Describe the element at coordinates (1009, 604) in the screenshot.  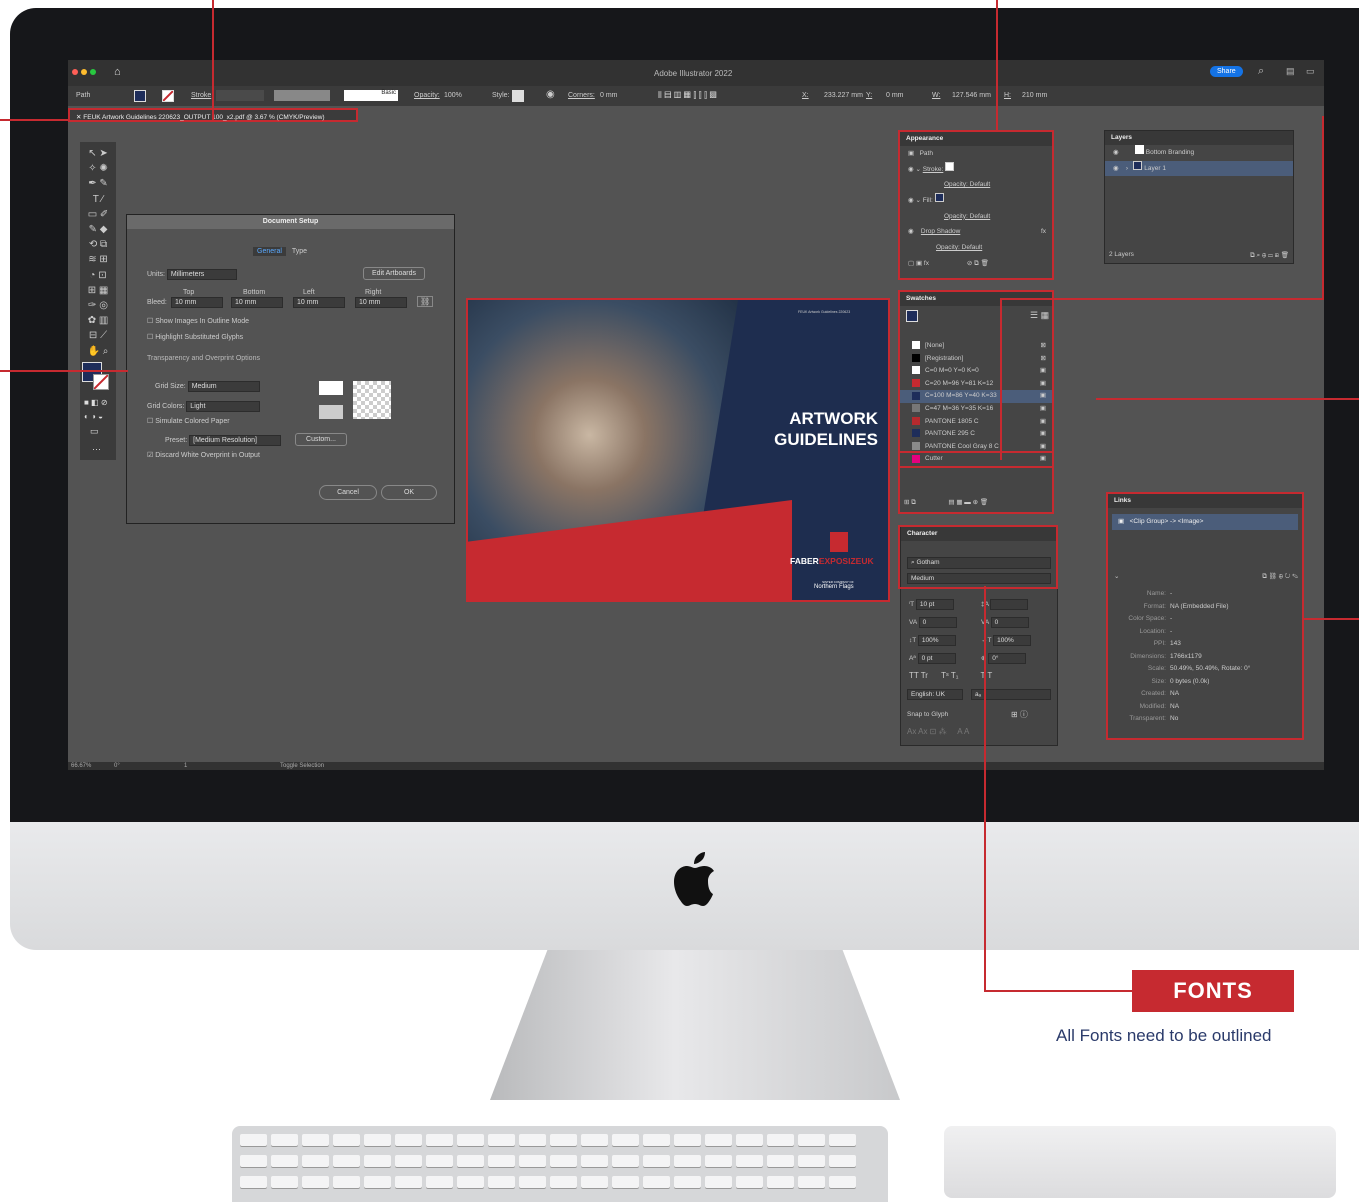
I see `leading-field` at that location.